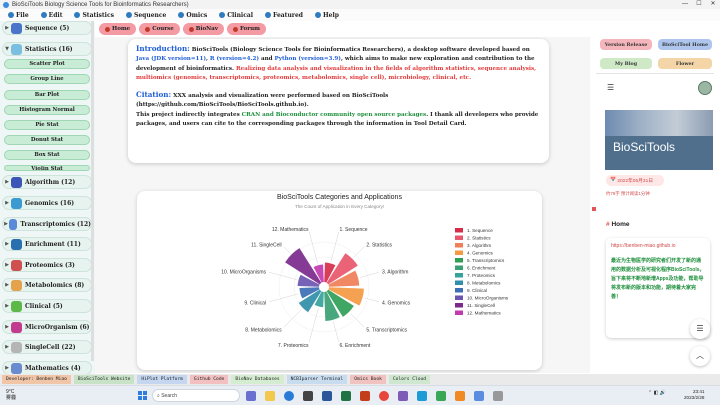 This screenshot has height=405, width=720. I want to click on metabolomics-category-icon, so click(16, 285).